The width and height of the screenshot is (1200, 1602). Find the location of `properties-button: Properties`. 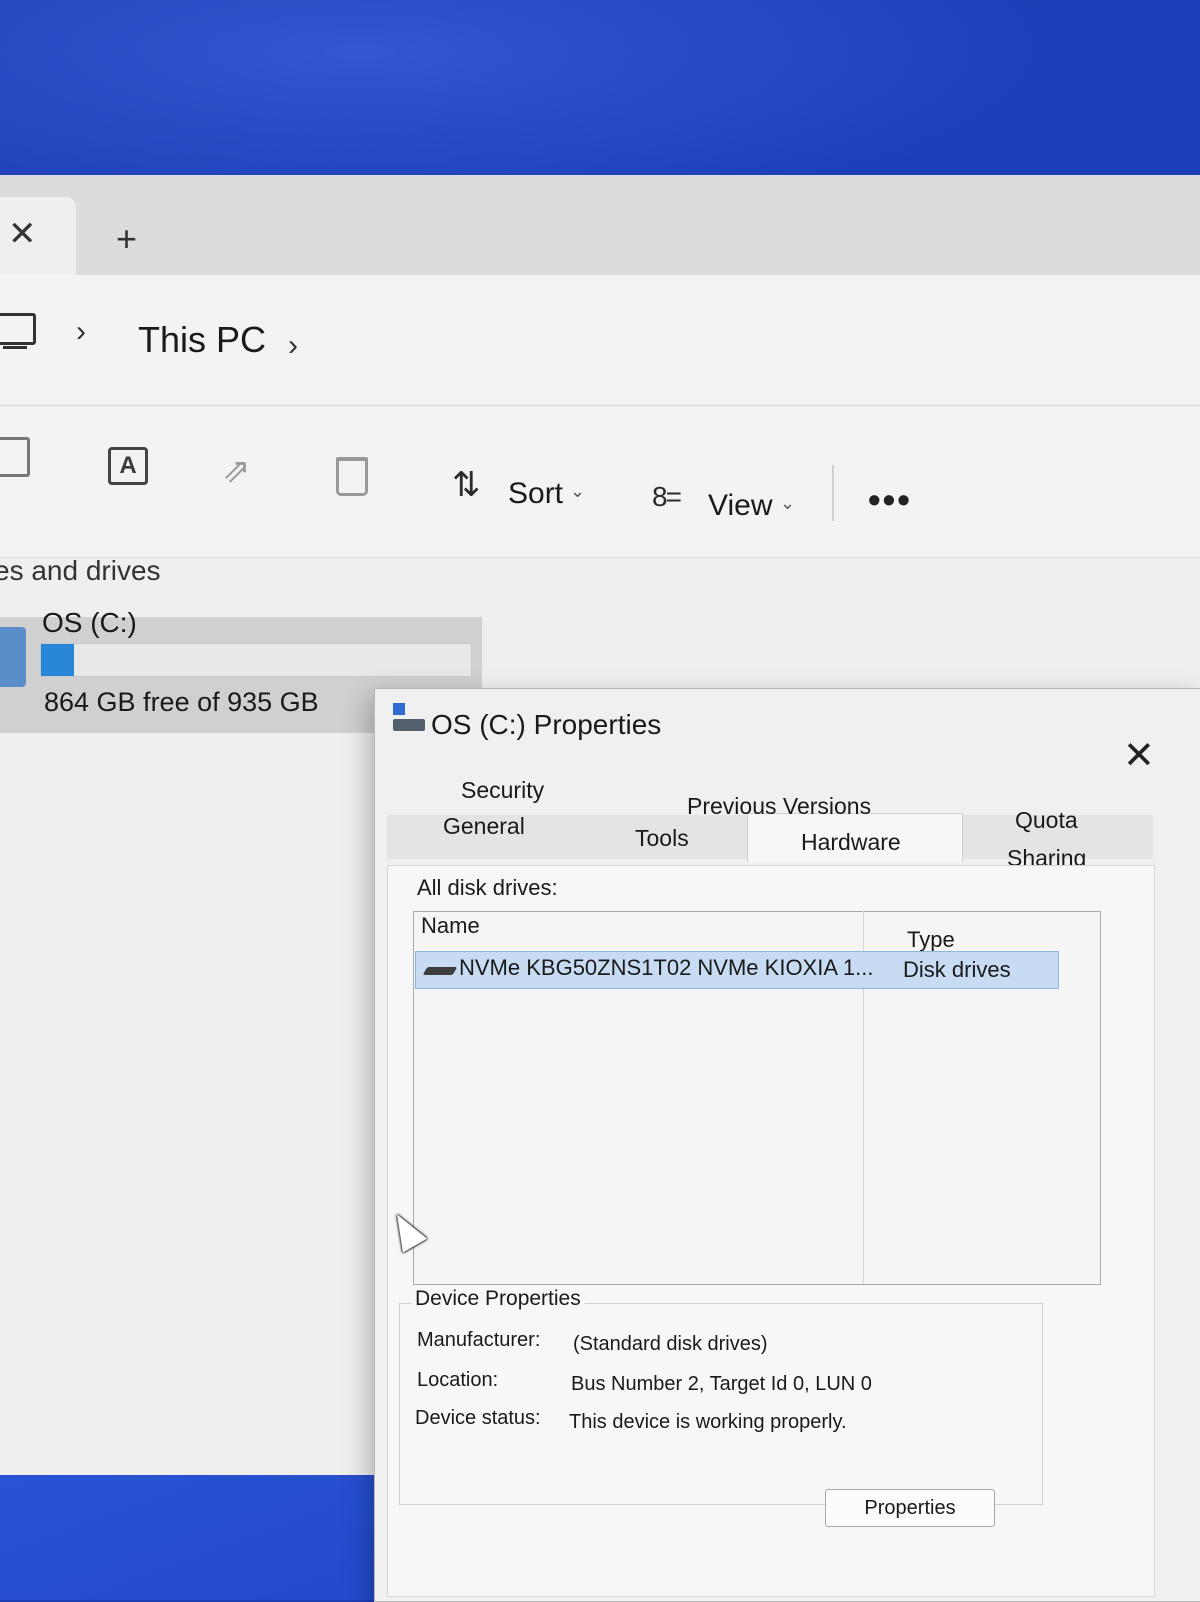

properties-button: Properties is located at coordinates (910, 1508).